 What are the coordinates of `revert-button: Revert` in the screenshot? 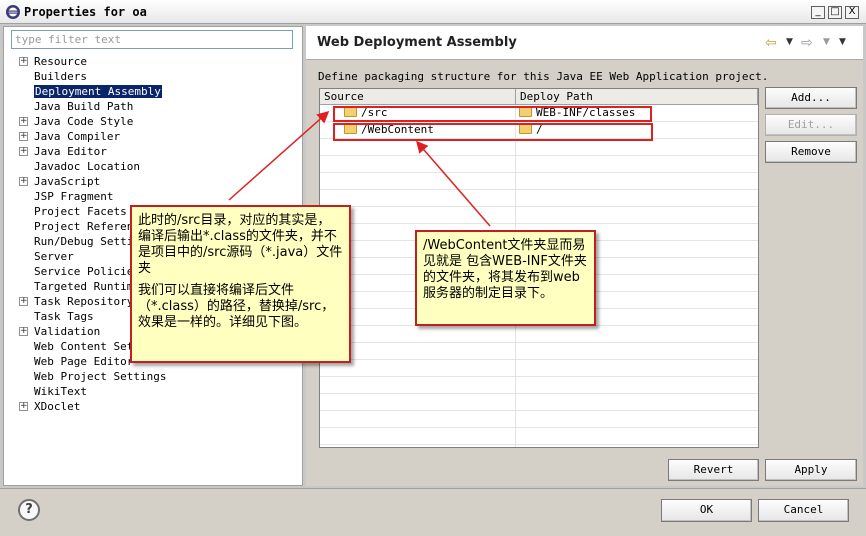 It's located at (713, 470).